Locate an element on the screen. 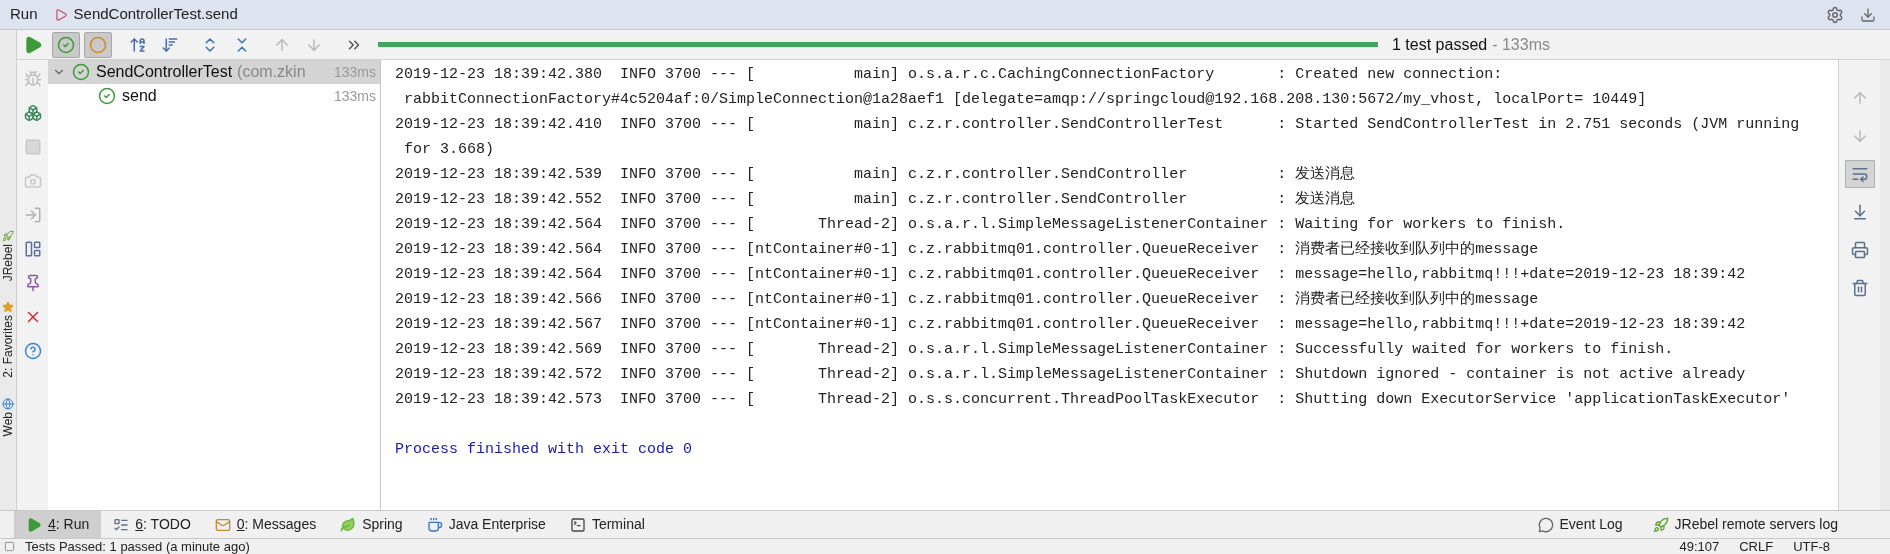 Image resolution: width=1890 pixels, height=554 pixels. log-line: 2019-12-23 18:39:42.564 INFO 3700 --- [ Thread-2] o.s.a.r.l.SimpleMessageListenerContainer : Waiting for workers to finish. is located at coordinates (980, 225).